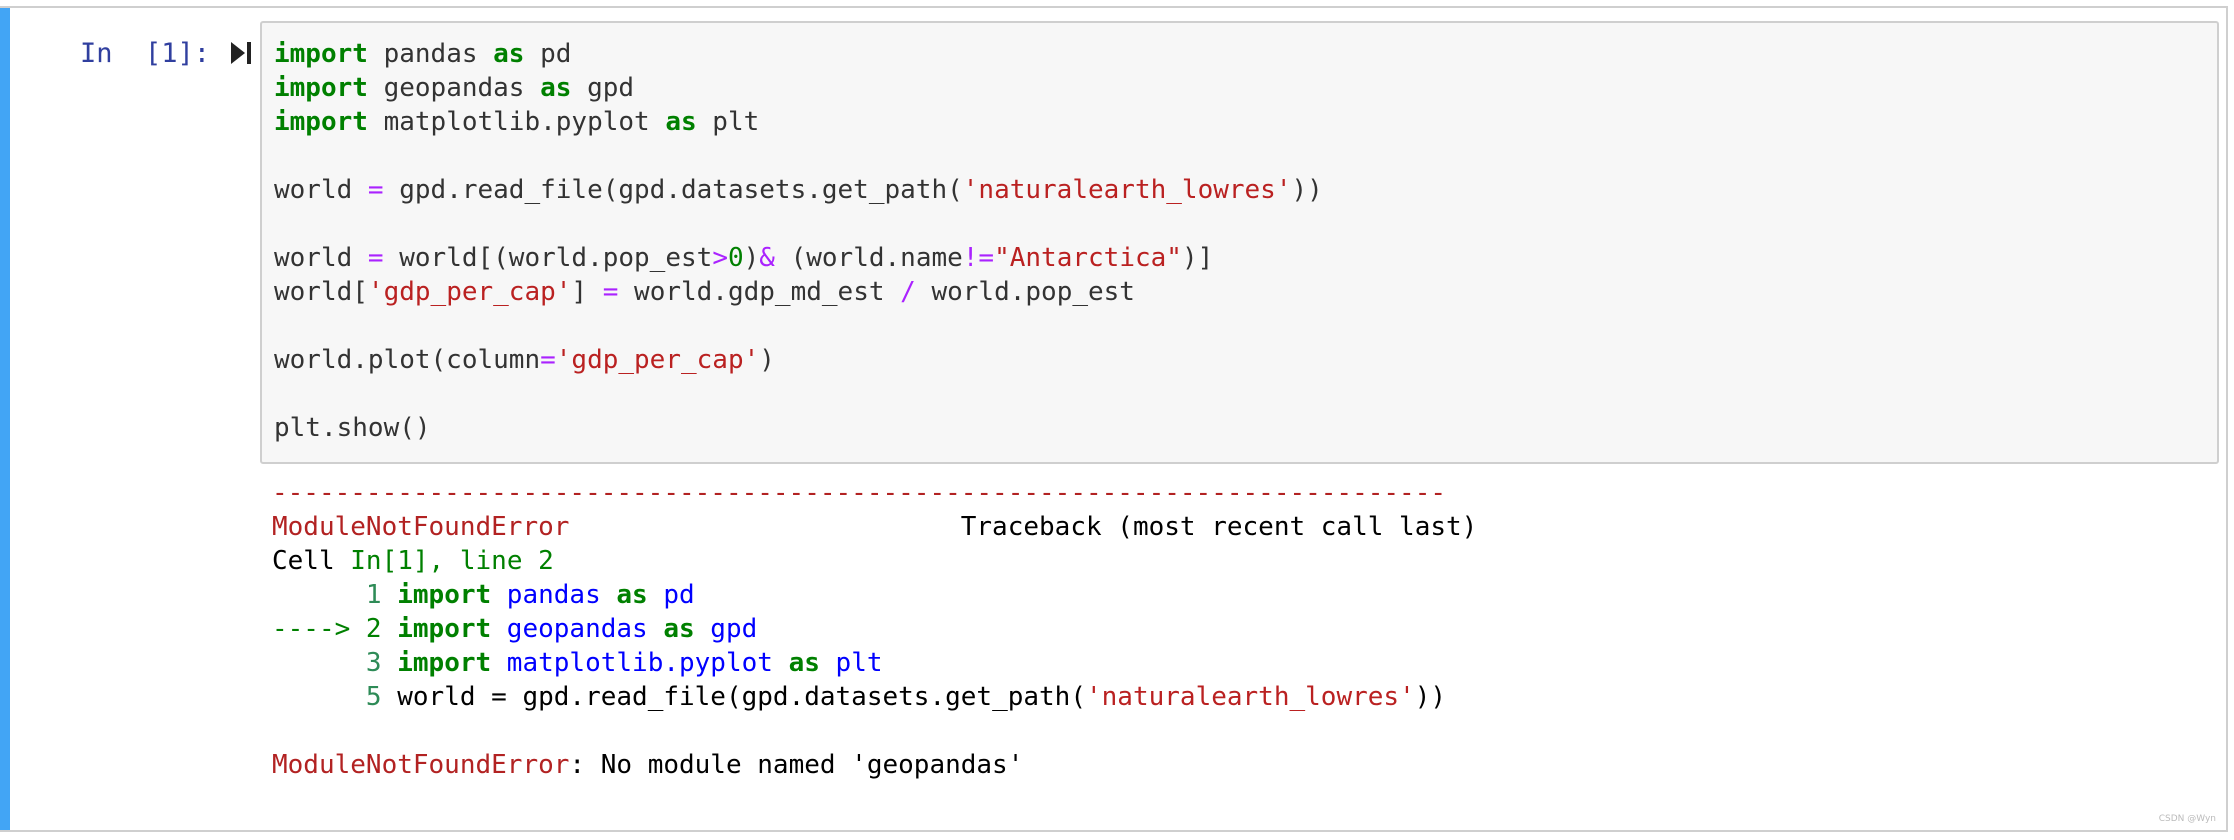 This screenshot has height=840, width=2234. What do you see at coordinates (728, 122) in the screenshot?
I see `code-token: plt` at bounding box center [728, 122].